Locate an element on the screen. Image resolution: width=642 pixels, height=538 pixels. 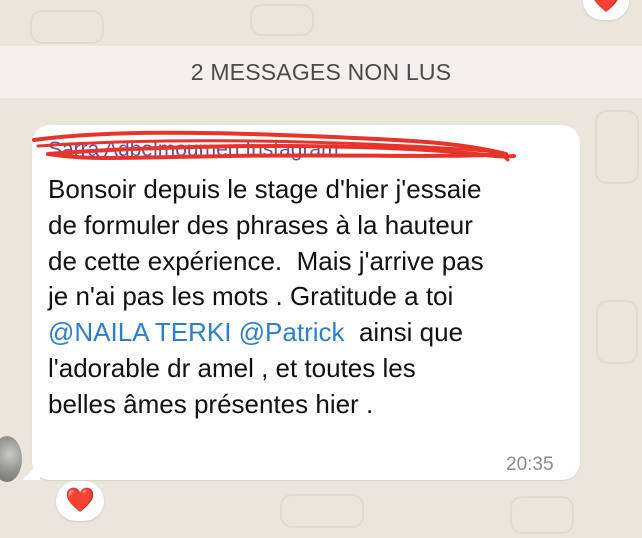
mention-patrick: @Patrick is located at coordinates (292, 332).